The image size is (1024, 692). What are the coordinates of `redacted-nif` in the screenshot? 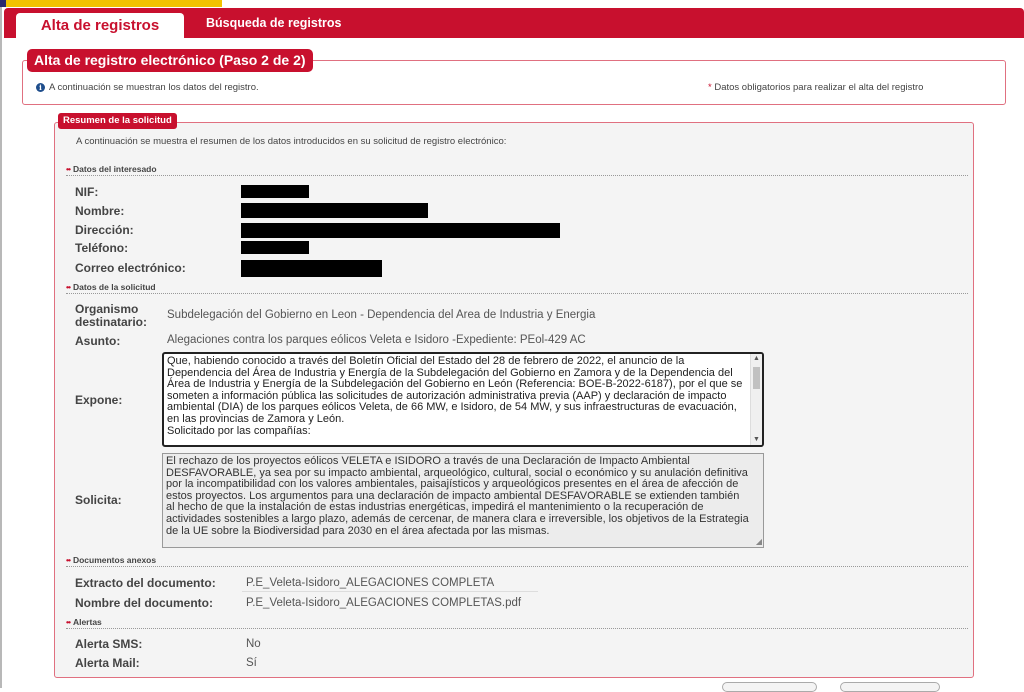 It's located at (275, 191).